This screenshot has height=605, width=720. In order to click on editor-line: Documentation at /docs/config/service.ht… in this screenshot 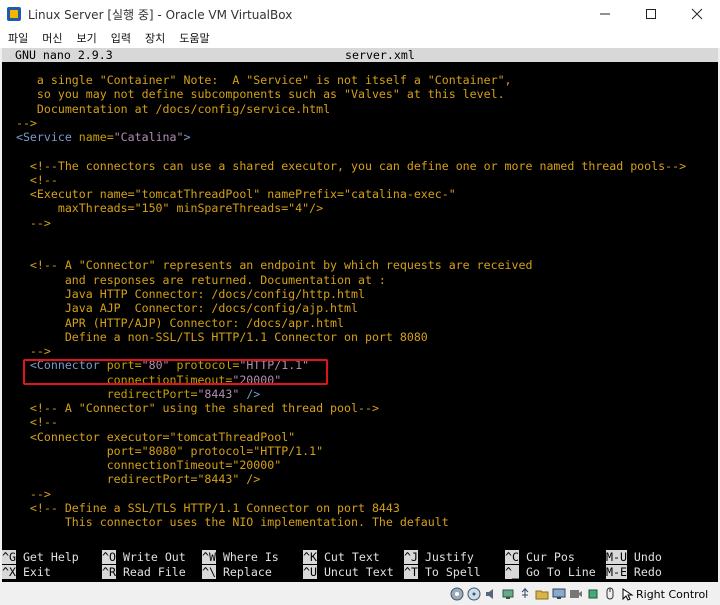, I will do `click(360, 109)`.